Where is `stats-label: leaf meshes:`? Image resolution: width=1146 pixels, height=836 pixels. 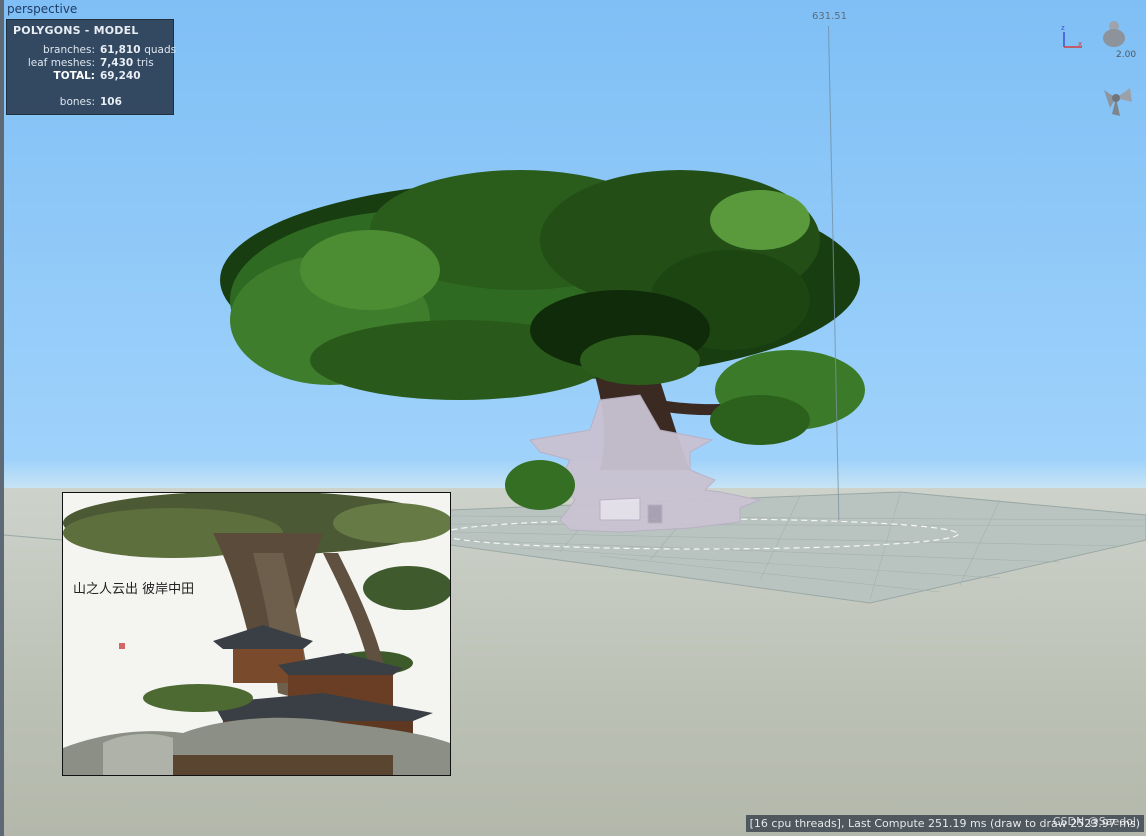
stats-label: leaf meshes: is located at coordinates (61, 63).